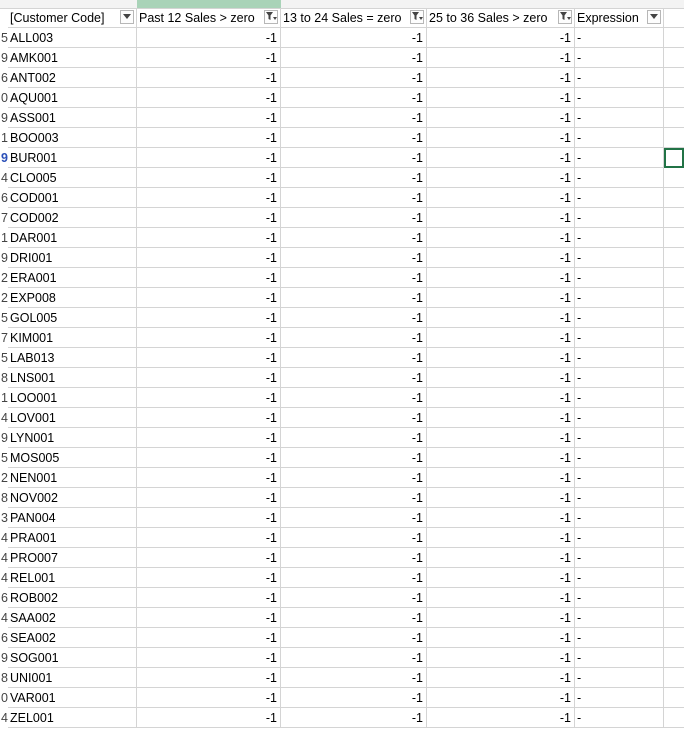 The height and width of the screenshot is (736, 684). Describe the element at coordinates (72, 98) in the screenshot. I see `customer-code-cell: AQU001` at that location.